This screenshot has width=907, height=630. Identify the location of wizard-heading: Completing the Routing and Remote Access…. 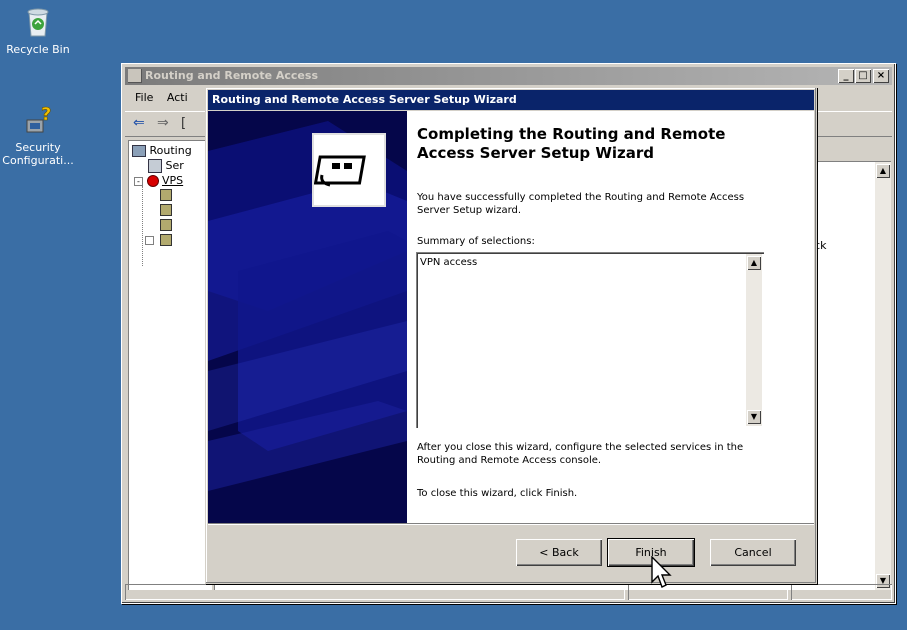
(571, 143).